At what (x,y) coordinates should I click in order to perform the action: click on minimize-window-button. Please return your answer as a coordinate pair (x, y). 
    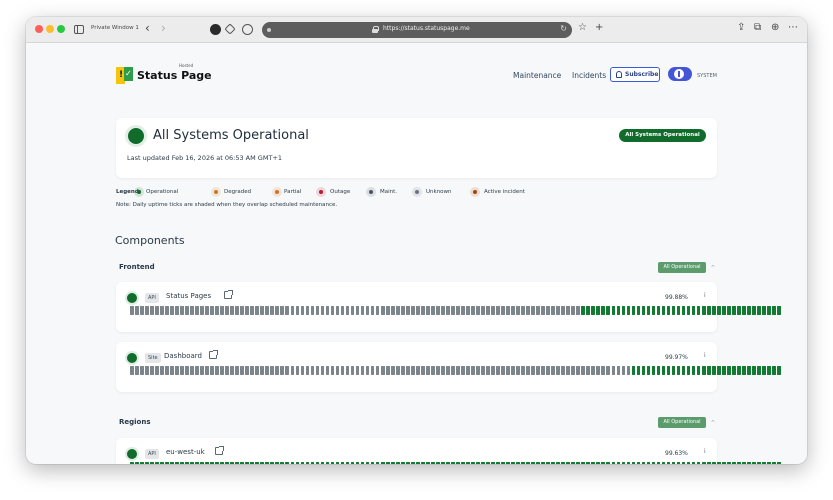
    Looking at the image, I should click on (50, 29).